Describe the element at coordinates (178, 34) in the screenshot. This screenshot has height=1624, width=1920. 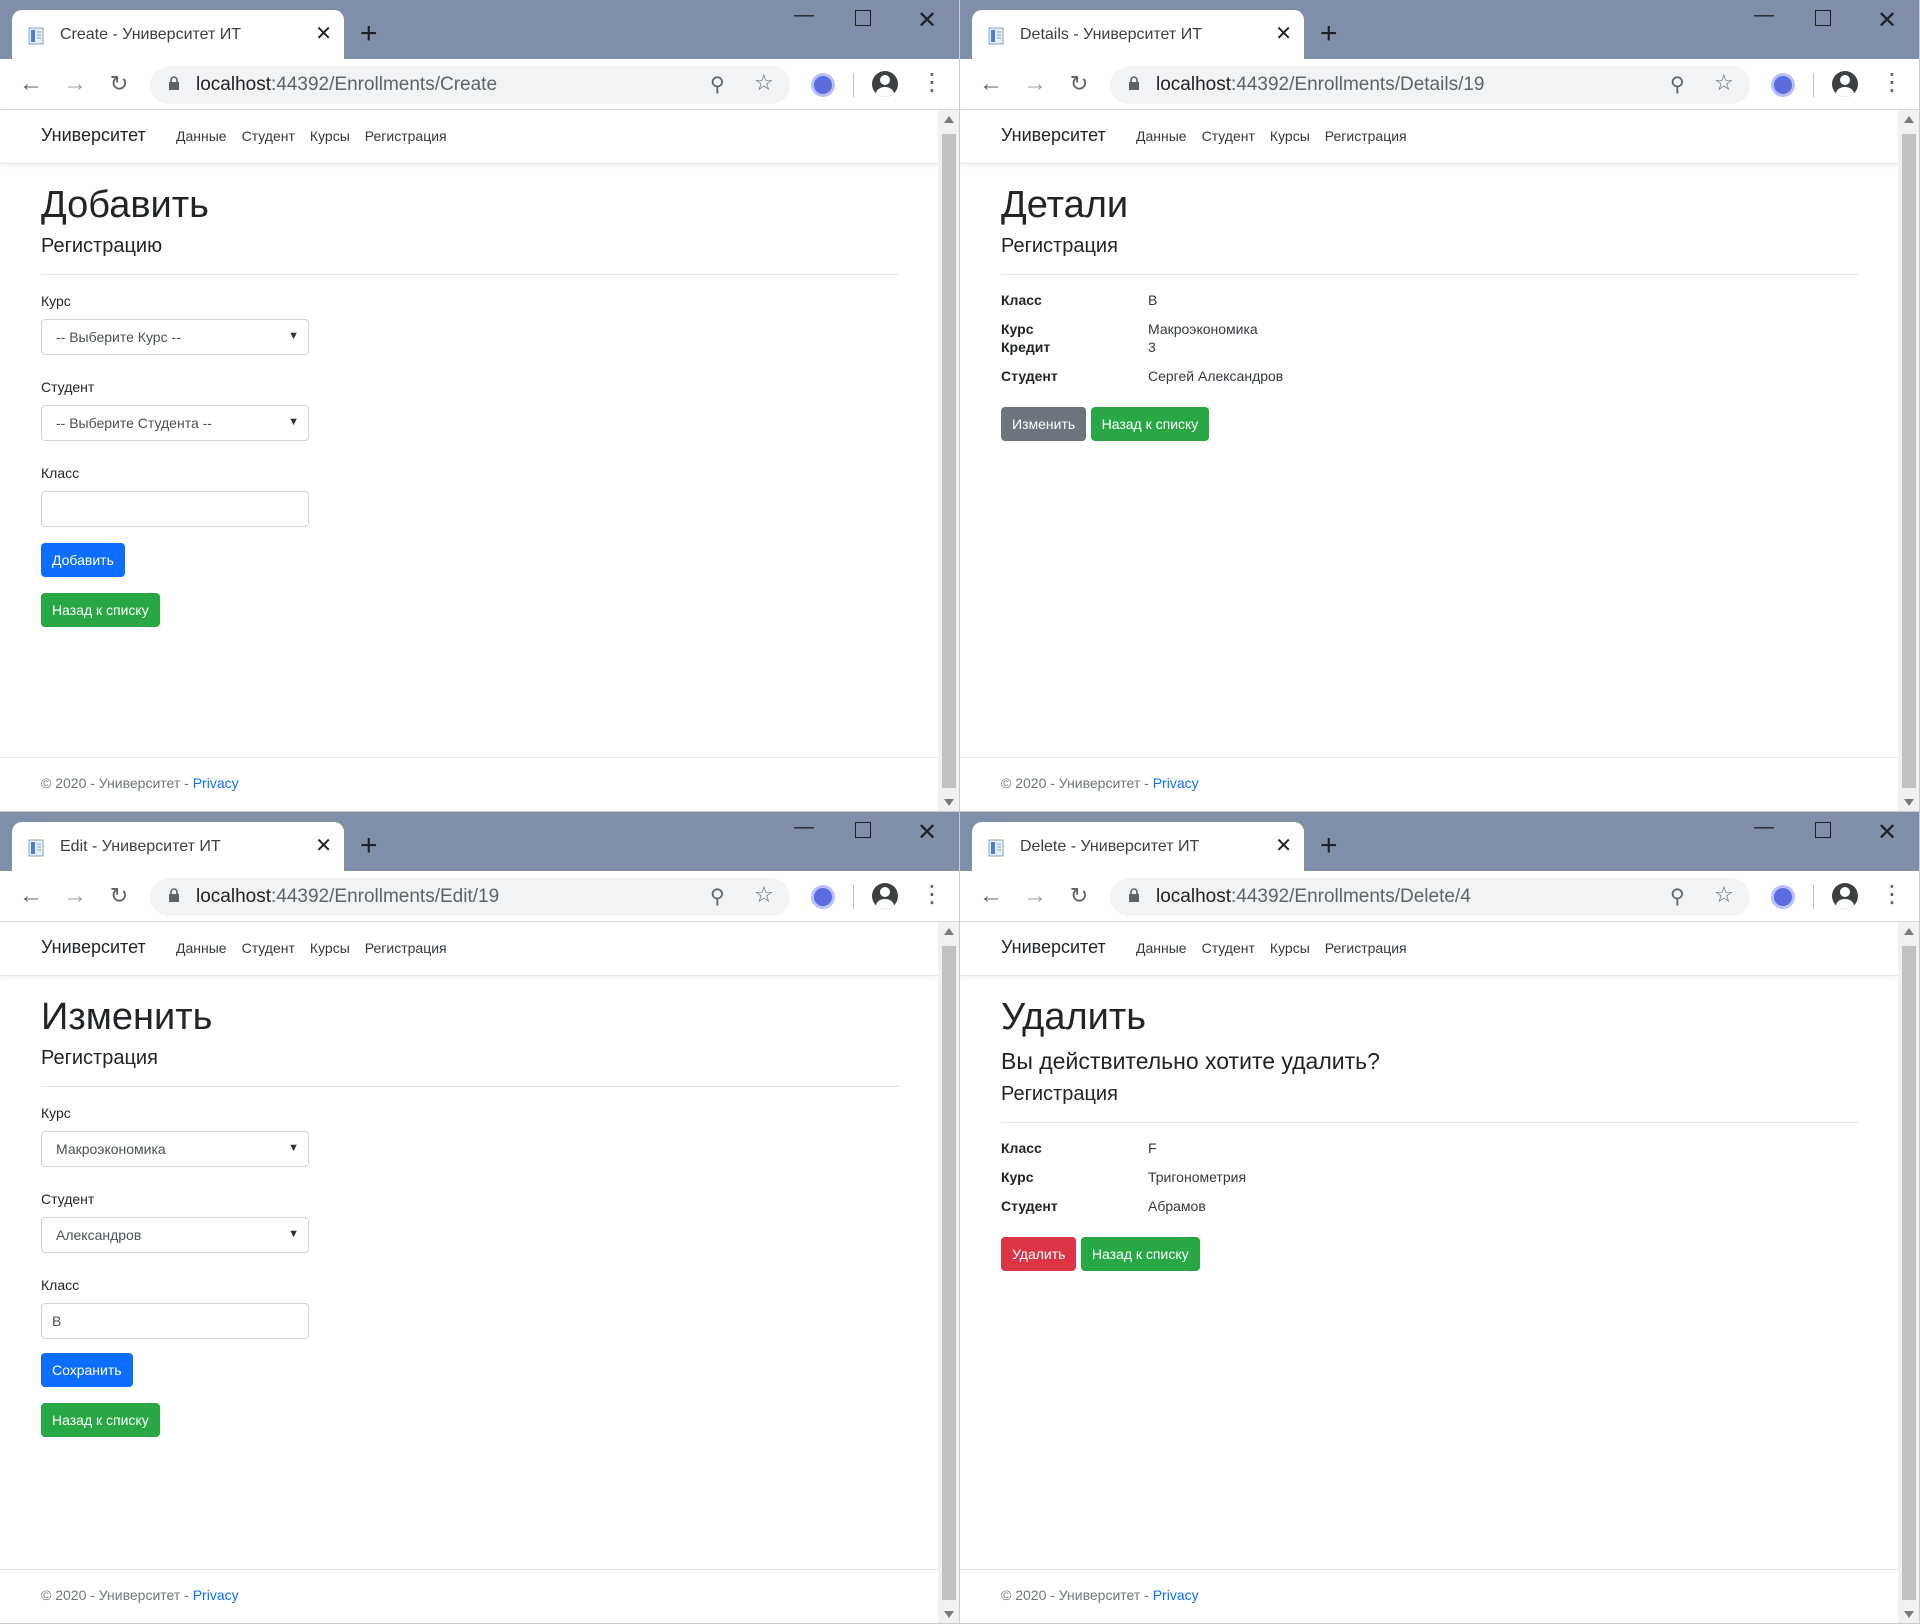
I see `browser-tab: Create - Университет ИТ ✕` at that location.